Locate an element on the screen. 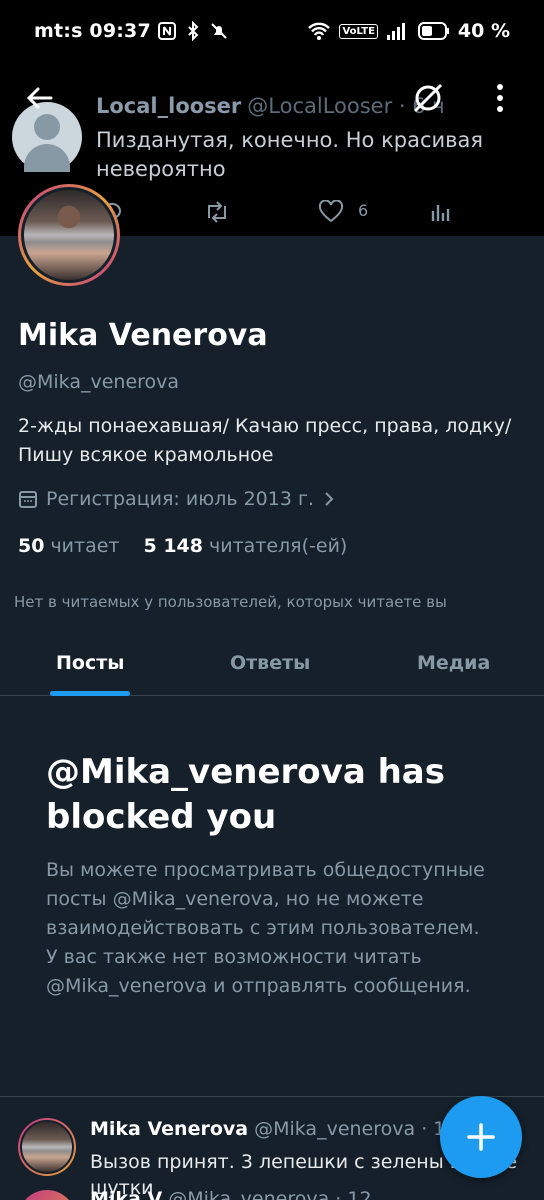 This screenshot has width=544, height=1200. banner-views-count: 6 is located at coordinates (363, 210).